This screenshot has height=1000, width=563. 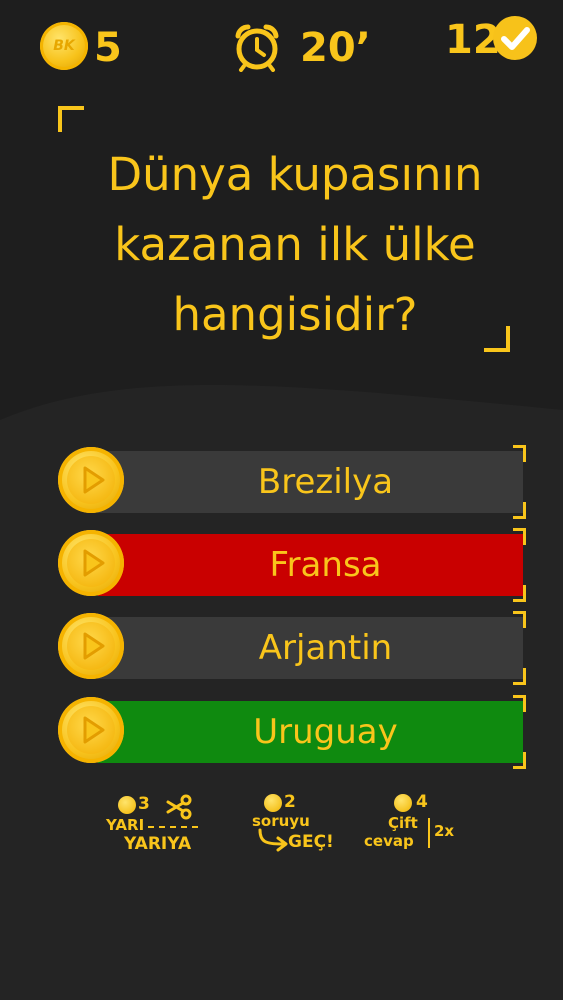 What do you see at coordinates (295, 314) in the screenshot?
I see `question-line: hangisidir?` at bounding box center [295, 314].